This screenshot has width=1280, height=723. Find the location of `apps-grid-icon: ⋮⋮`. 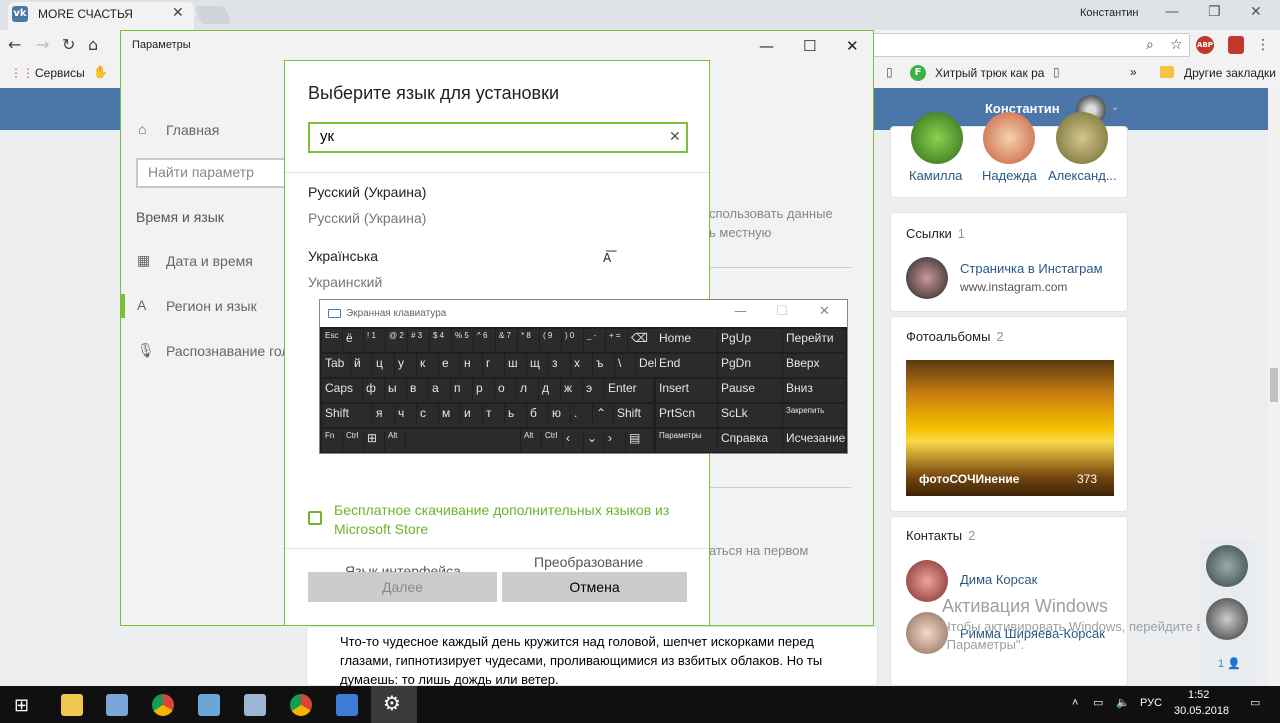

apps-grid-icon: ⋮⋮ is located at coordinates (22, 73).